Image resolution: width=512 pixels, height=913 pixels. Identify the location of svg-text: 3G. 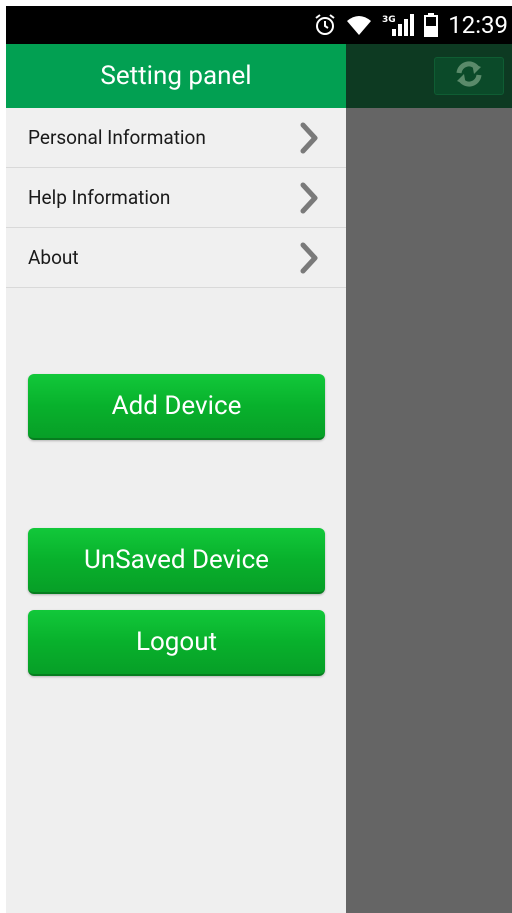
(389, 20).